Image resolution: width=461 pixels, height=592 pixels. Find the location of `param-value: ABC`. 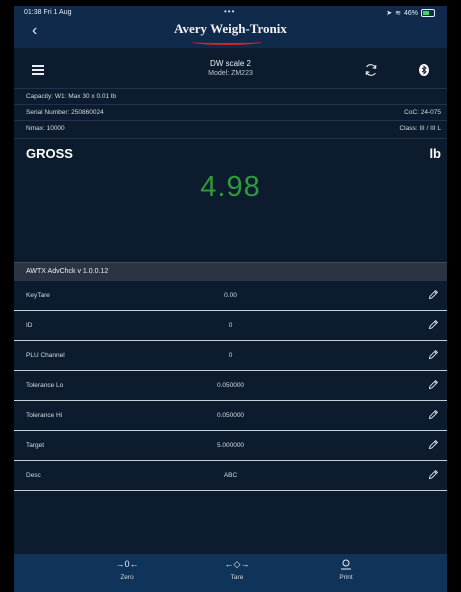

param-value: ABC is located at coordinates (230, 475).